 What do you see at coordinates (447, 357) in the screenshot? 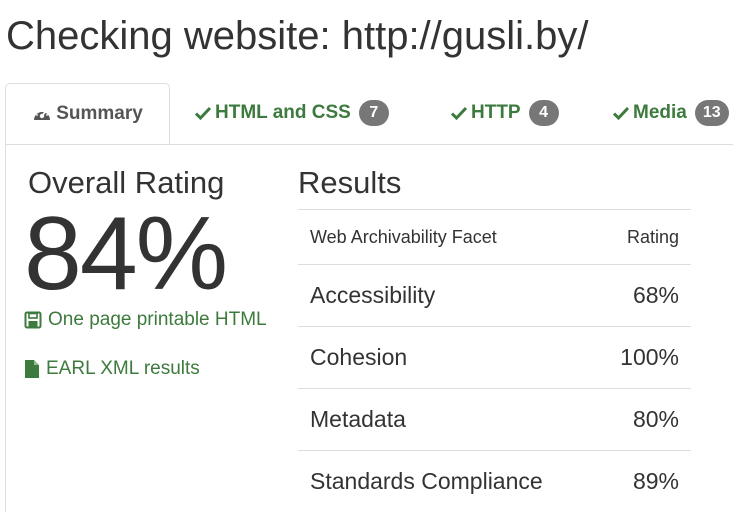
I see `facet-name: Cohesion` at bounding box center [447, 357].